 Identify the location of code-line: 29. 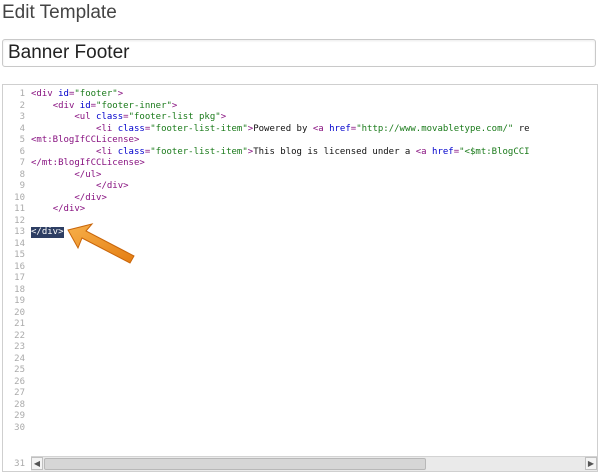
(300, 416).